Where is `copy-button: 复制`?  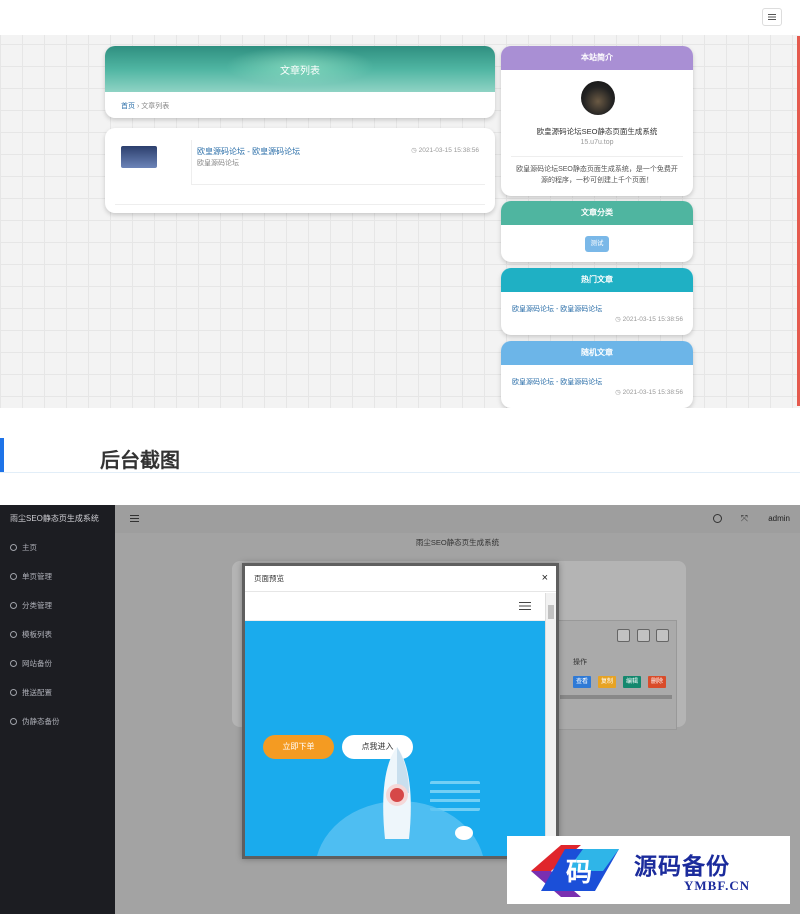
copy-button: 复制 is located at coordinates (607, 682).